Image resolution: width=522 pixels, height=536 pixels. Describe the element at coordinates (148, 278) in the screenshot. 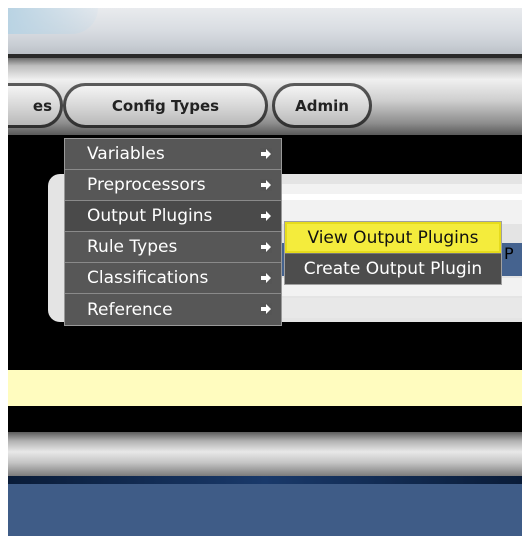

I see `menu-item-label: Classifications` at that location.